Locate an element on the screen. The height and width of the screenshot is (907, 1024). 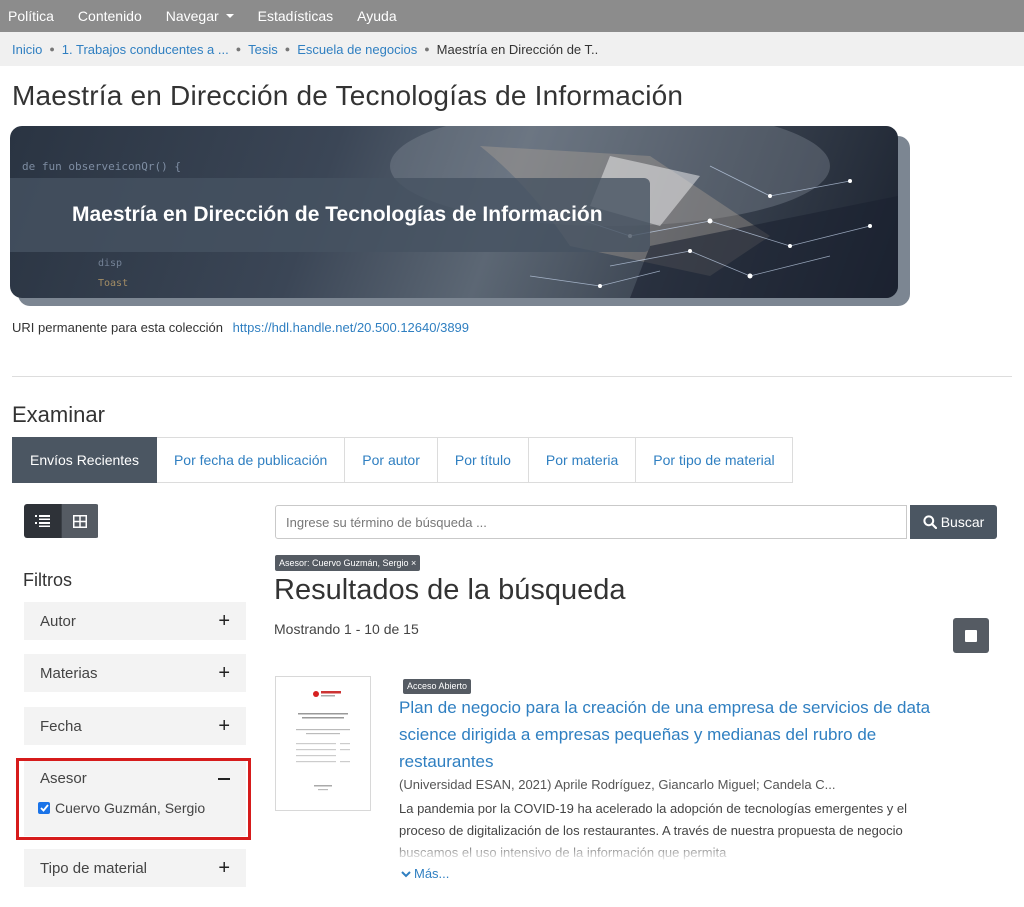
tab-por-titulo: Por título is located at coordinates (483, 460).